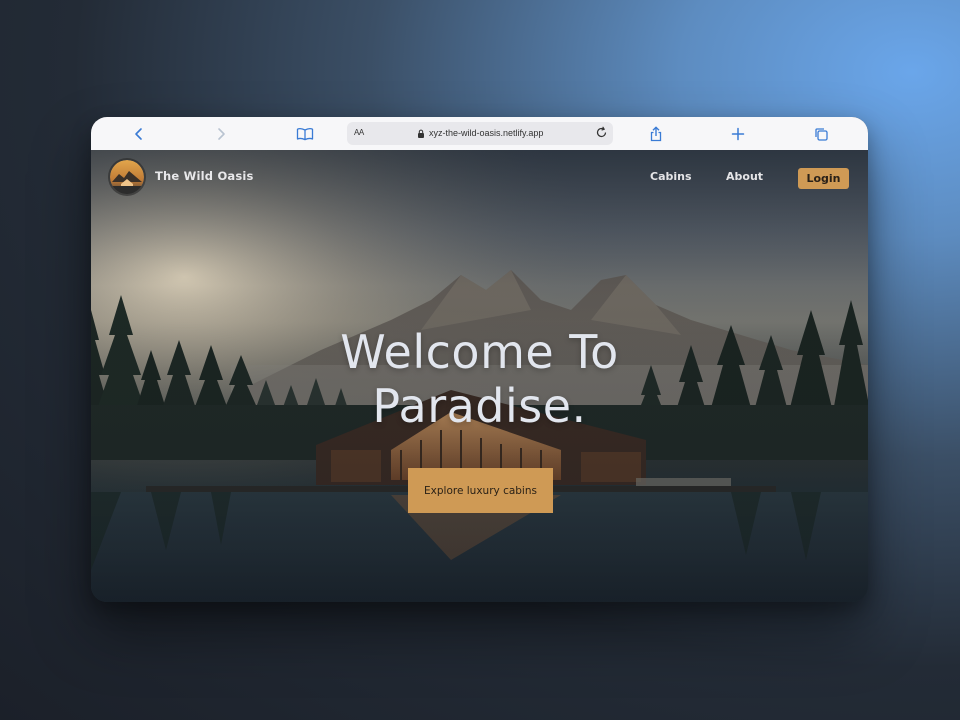  I want to click on browser-toolbar: AA xyz-the-wild-oasis.netlify.app, so click(479, 134).